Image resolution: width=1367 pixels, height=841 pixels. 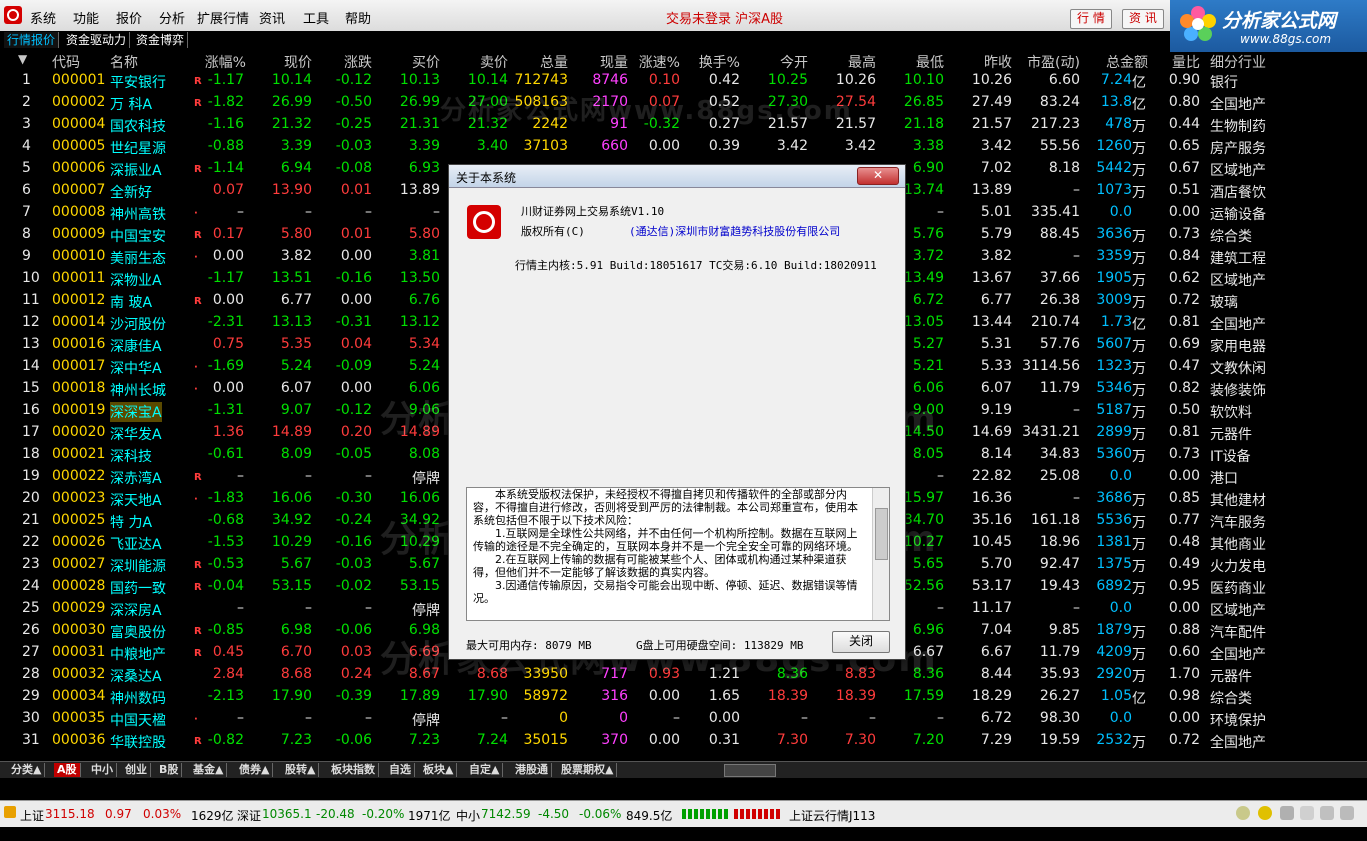 What do you see at coordinates (485, 770) in the screenshot?
I see `bottom-tab: 自定▲` at bounding box center [485, 770].